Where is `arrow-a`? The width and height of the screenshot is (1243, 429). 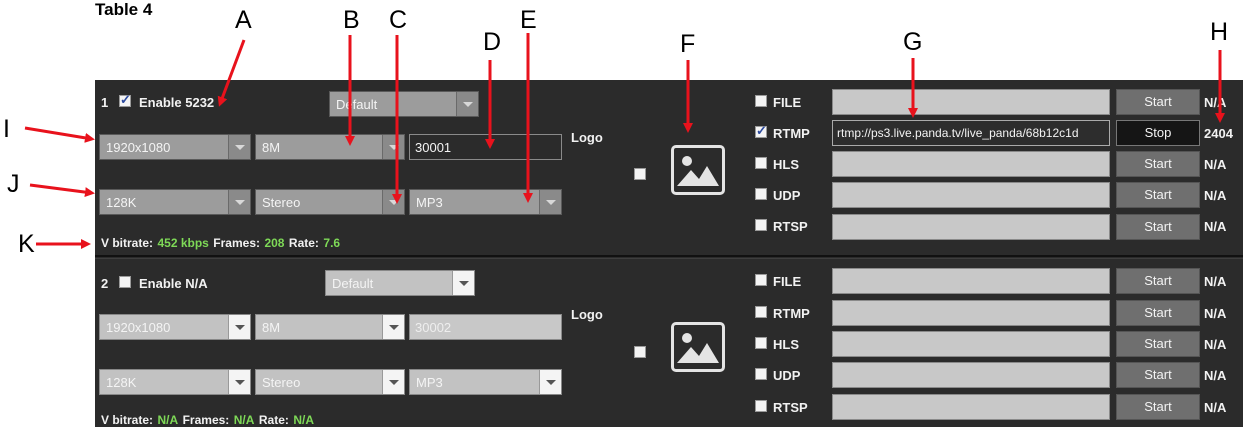
arrow-a is located at coordinates (231, 73).